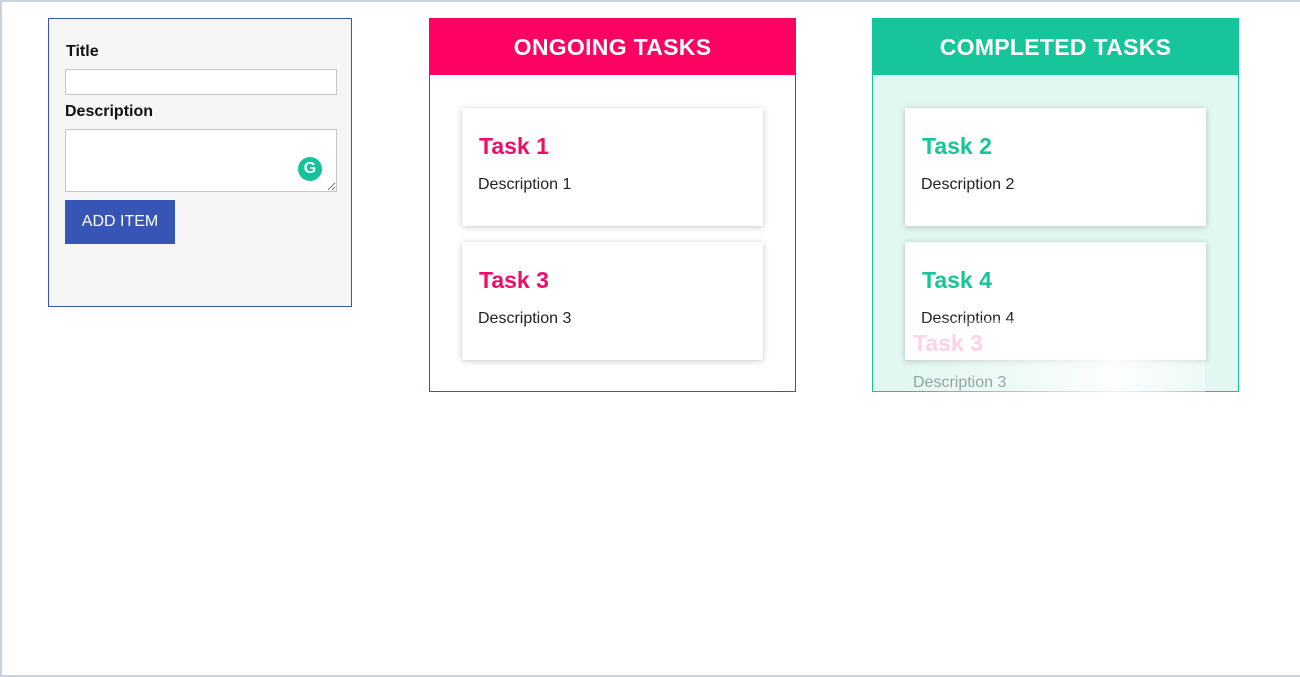  I want to click on add-item-button: ADD ITEM, so click(120, 222).